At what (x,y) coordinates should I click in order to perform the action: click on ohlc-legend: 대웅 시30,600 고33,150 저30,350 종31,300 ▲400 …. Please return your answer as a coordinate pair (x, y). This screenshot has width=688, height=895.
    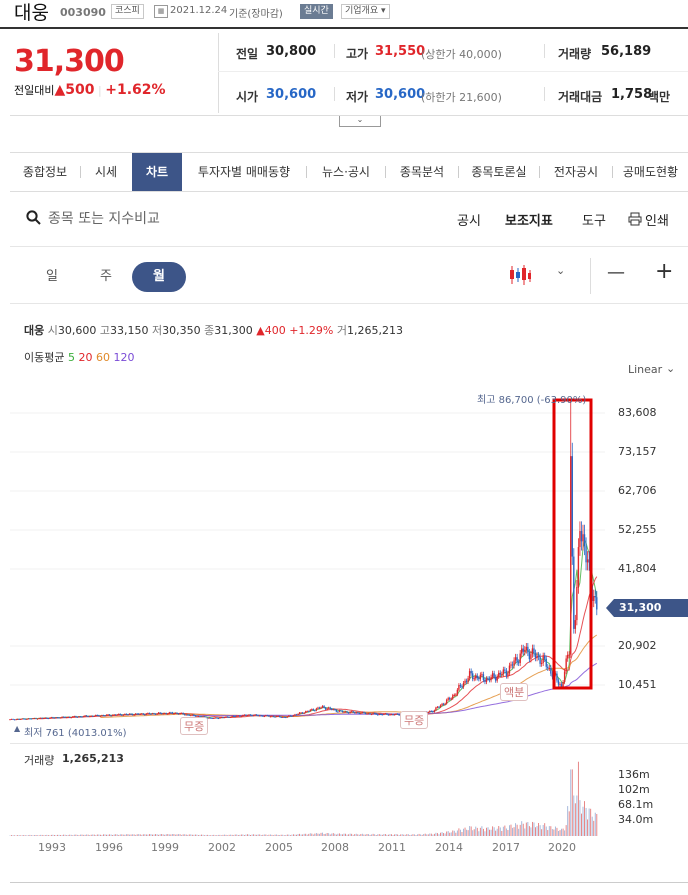
    Looking at the image, I should click on (213, 330).